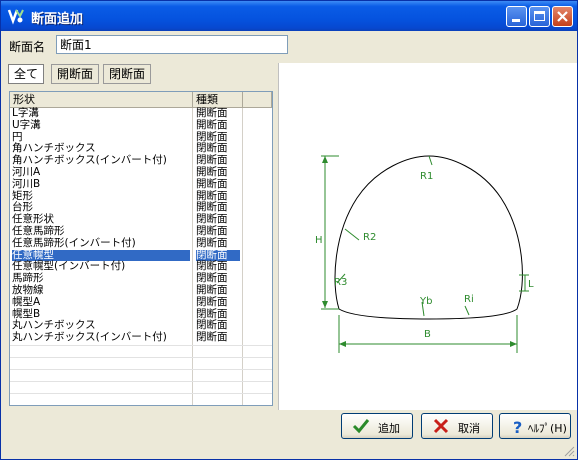 The image size is (578, 460). What do you see at coordinates (457, 426) in the screenshot?
I see `cancel-button: 取消` at bounding box center [457, 426].